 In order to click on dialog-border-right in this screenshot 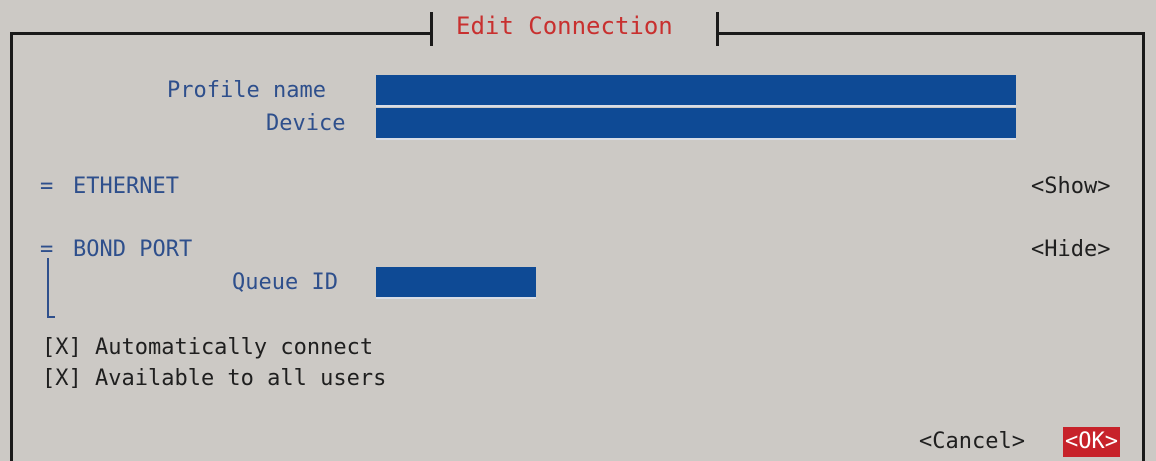, I will do `click(1143, 246)`.